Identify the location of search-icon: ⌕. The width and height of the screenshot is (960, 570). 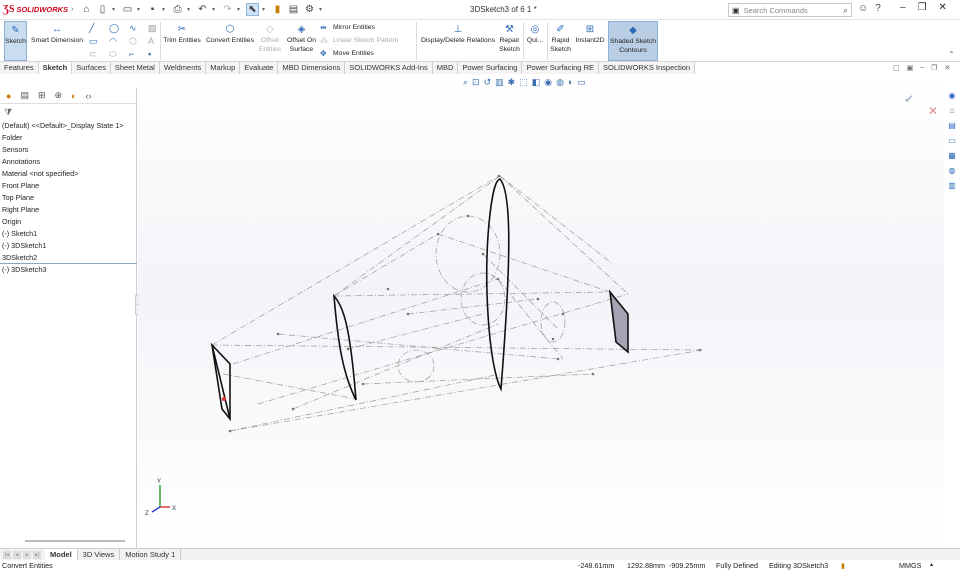
(845, 10).